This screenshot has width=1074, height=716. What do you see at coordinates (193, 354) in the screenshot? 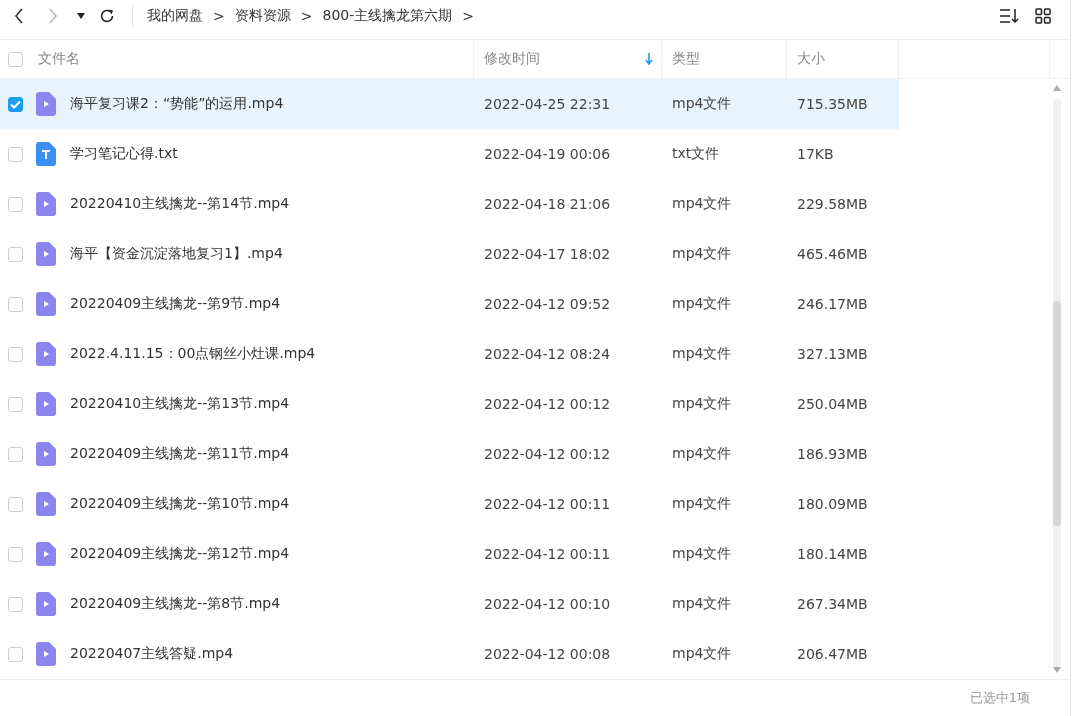
I see `file-name: 2022.4.11.15：00点钢丝小灶课.mp4` at bounding box center [193, 354].